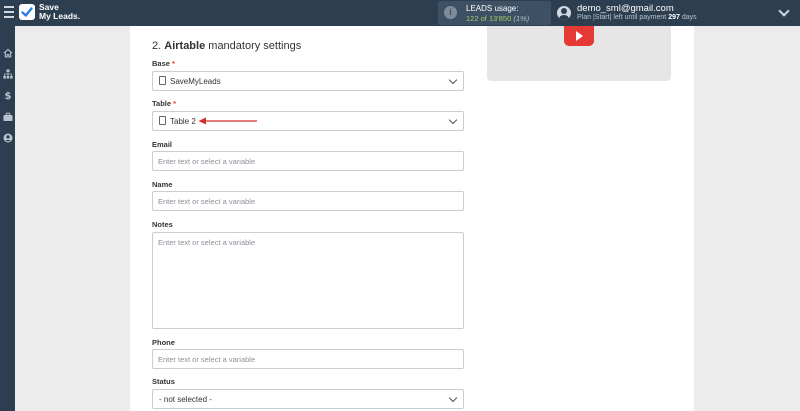  Describe the element at coordinates (163, 342) in the screenshot. I see `phone-label: Phone` at that location.